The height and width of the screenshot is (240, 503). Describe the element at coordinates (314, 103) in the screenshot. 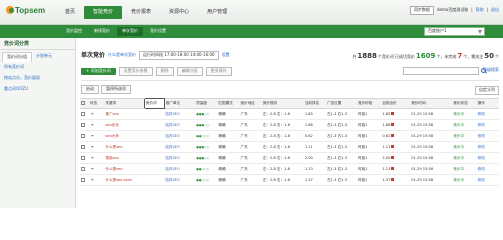

I see `header-rank: 当前排名` at that location.